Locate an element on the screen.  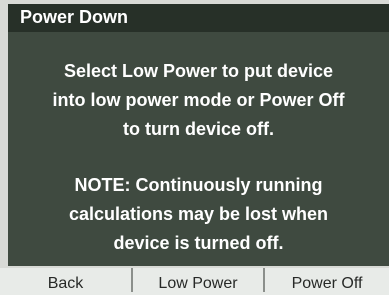
power-off-button: Power Off is located at coordinates (327, 281).